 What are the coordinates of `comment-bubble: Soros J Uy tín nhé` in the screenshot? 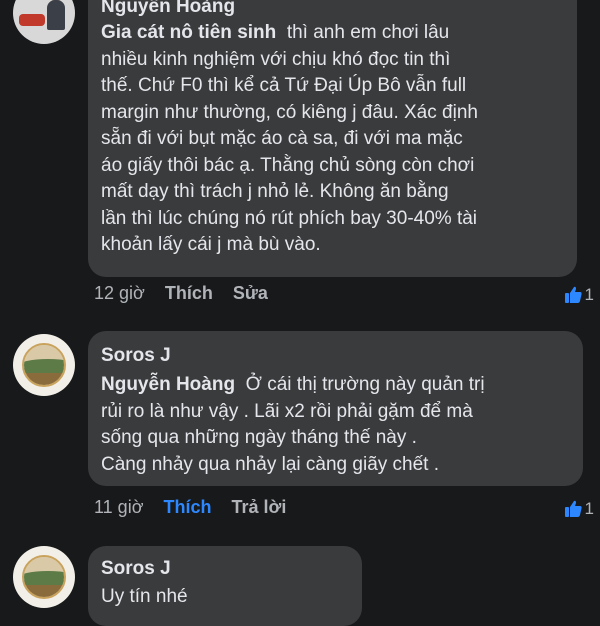 It's located at (225, 586).